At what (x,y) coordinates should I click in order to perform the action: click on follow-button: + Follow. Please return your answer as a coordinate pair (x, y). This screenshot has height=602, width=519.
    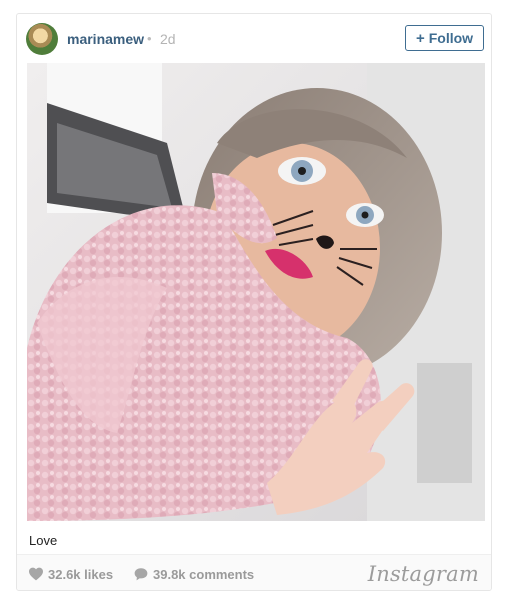
    Looking at the image, I should click on (444, 38).